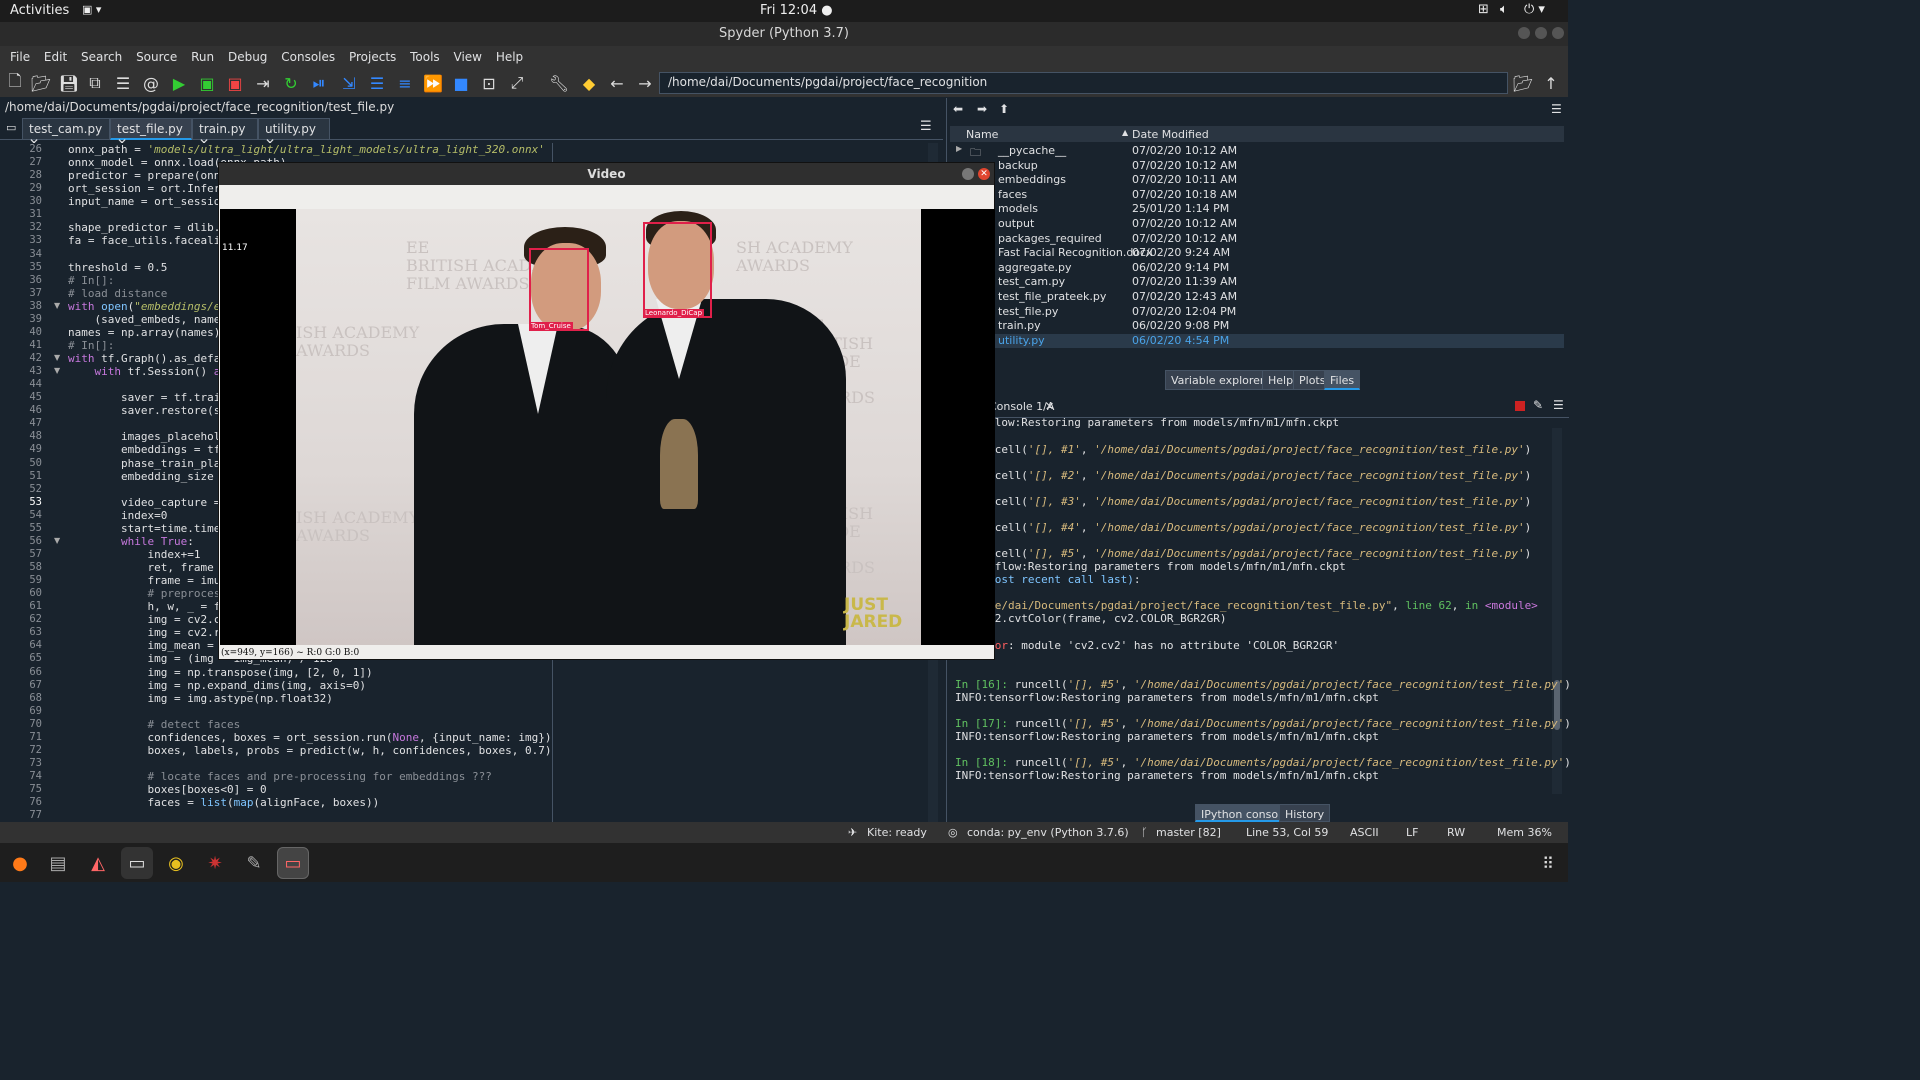 The image size is (1920, 1080). Describe the element at coordinates (433, 83) in the screenshot. I see `continue-icon: ⏩` at that location.